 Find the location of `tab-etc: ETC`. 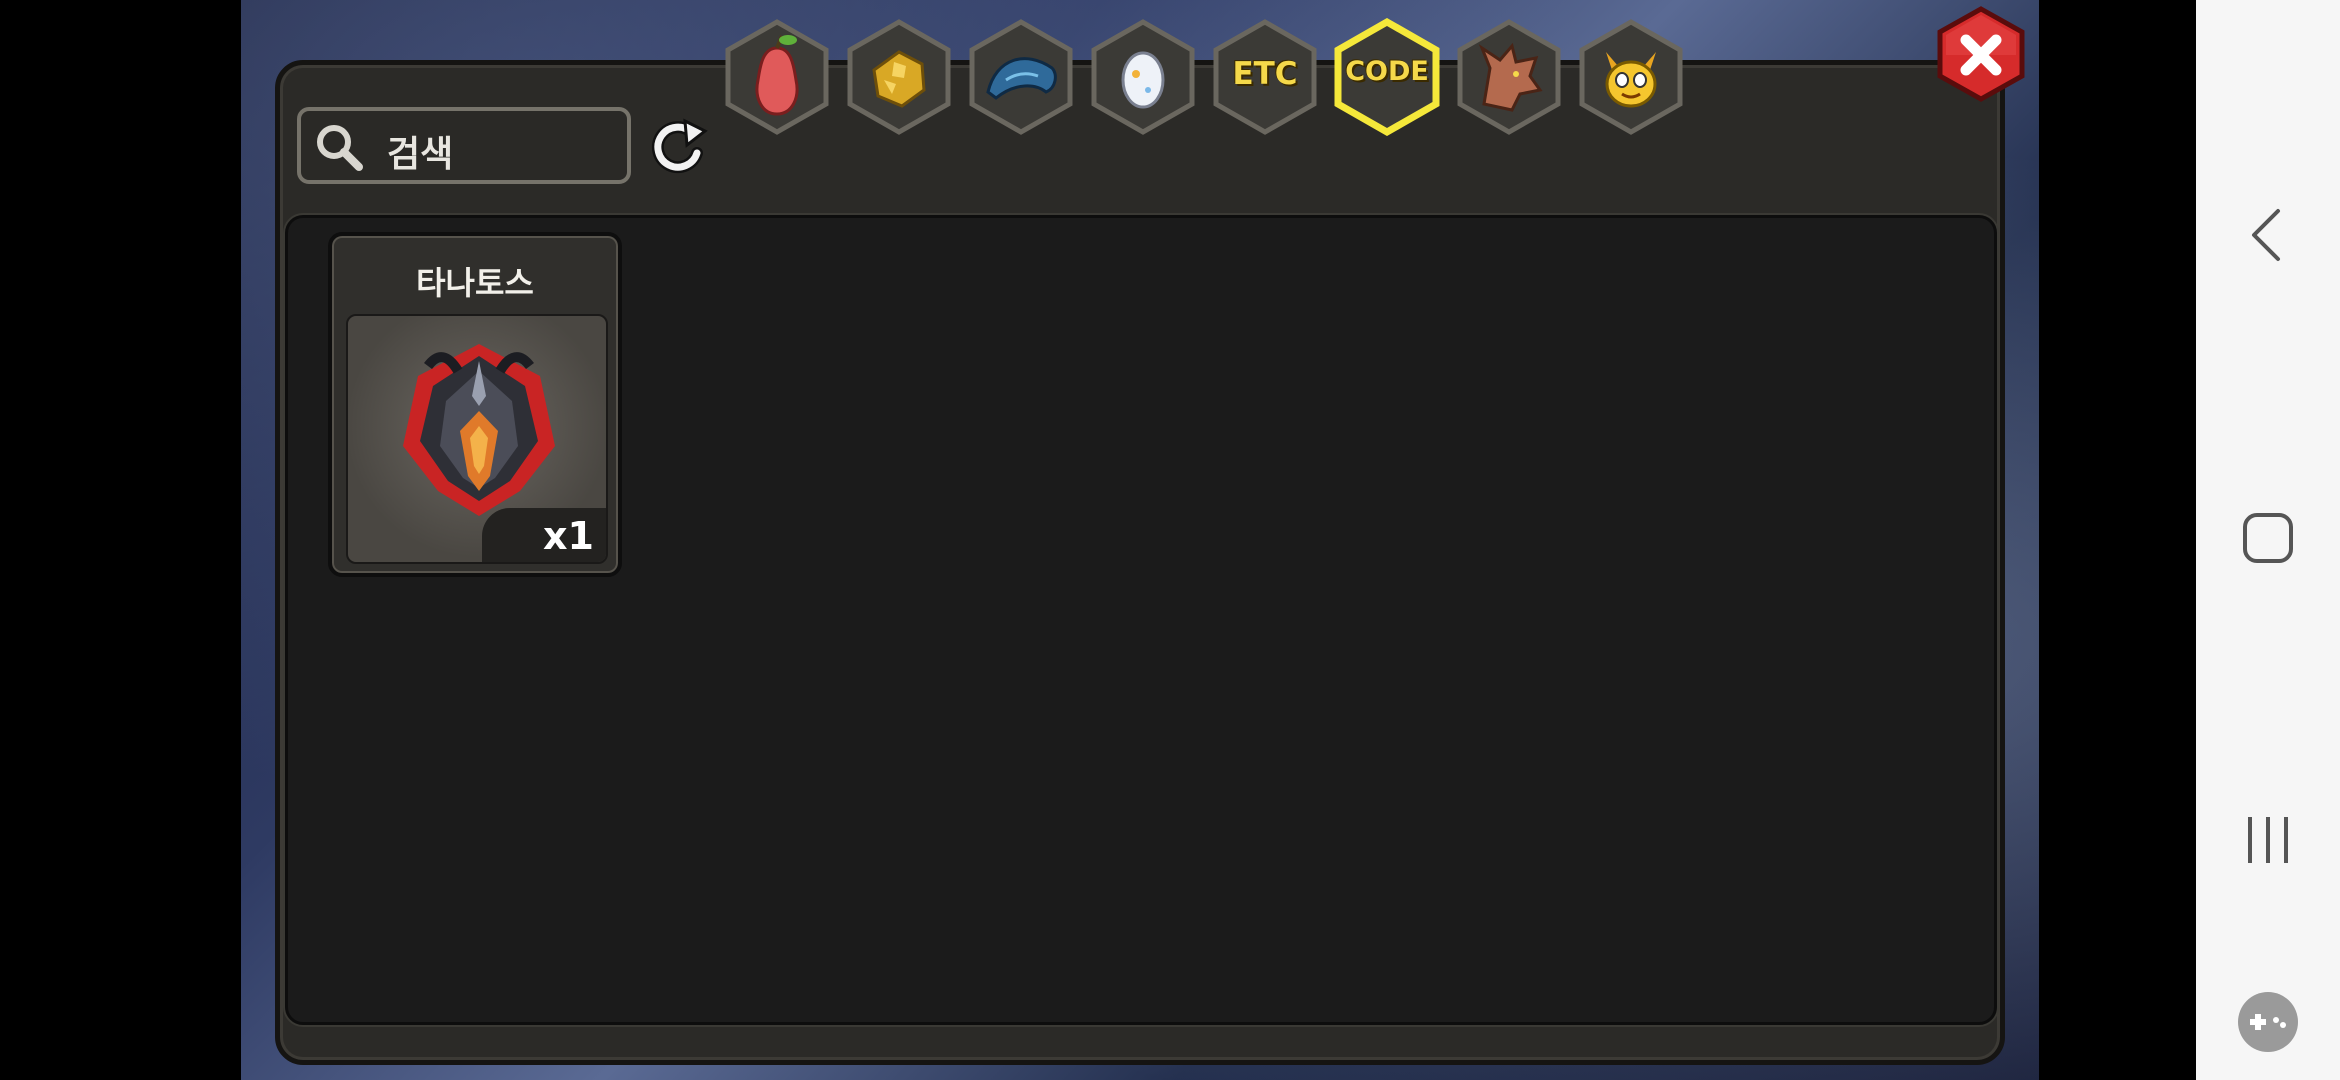

tab-etc: ETC is located at coordinates (1265, 77).